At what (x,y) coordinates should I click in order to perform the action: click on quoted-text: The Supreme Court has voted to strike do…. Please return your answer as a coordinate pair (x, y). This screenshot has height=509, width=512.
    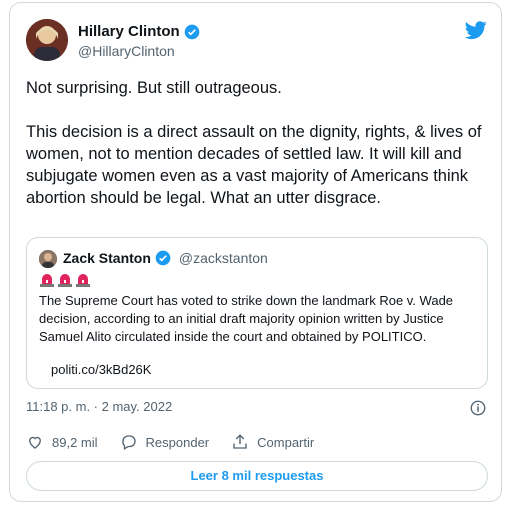
    Looking at the image, I should click on (246, 318).